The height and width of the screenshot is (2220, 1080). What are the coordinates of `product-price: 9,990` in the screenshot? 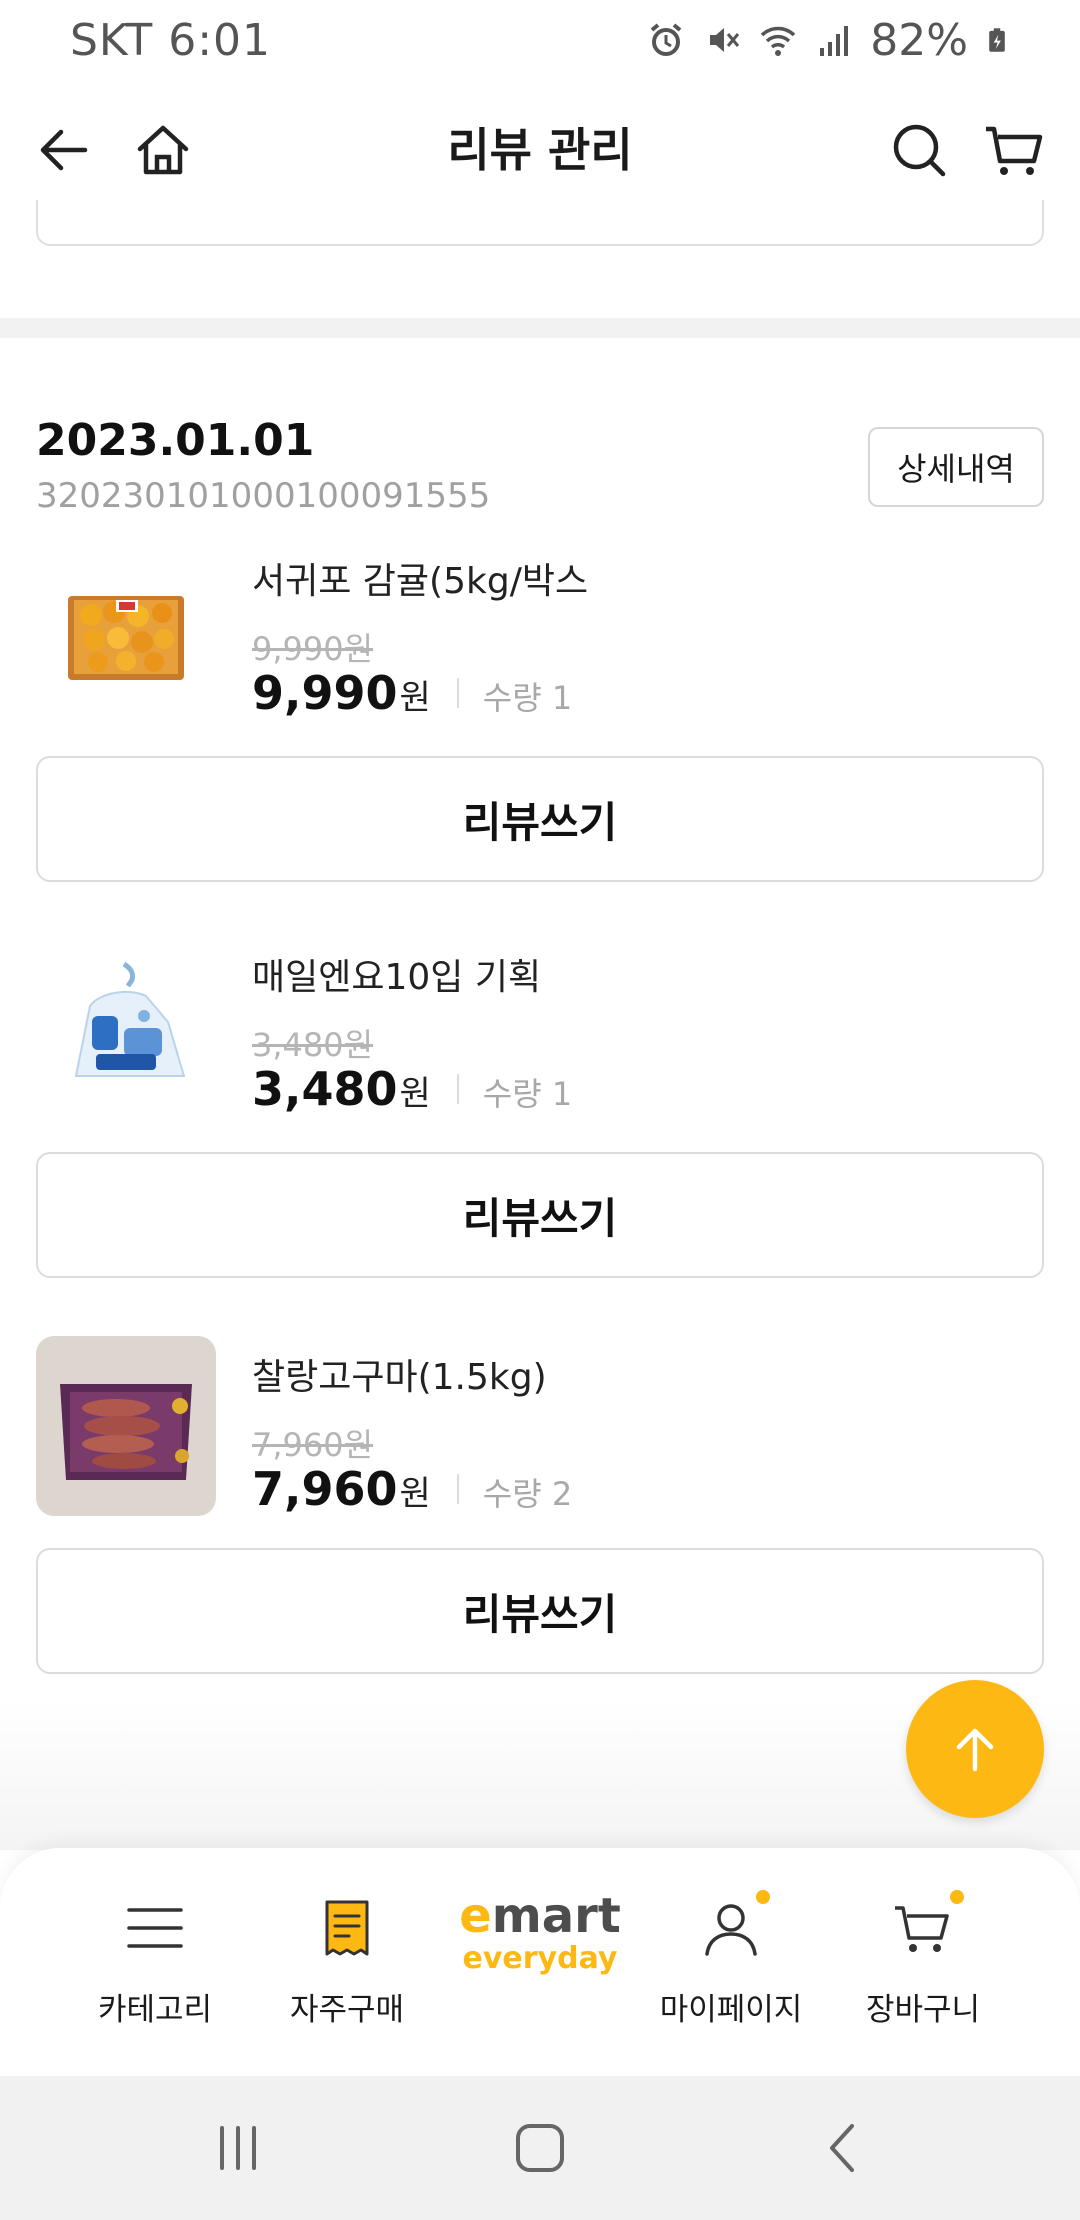 It's located at (325, 693).